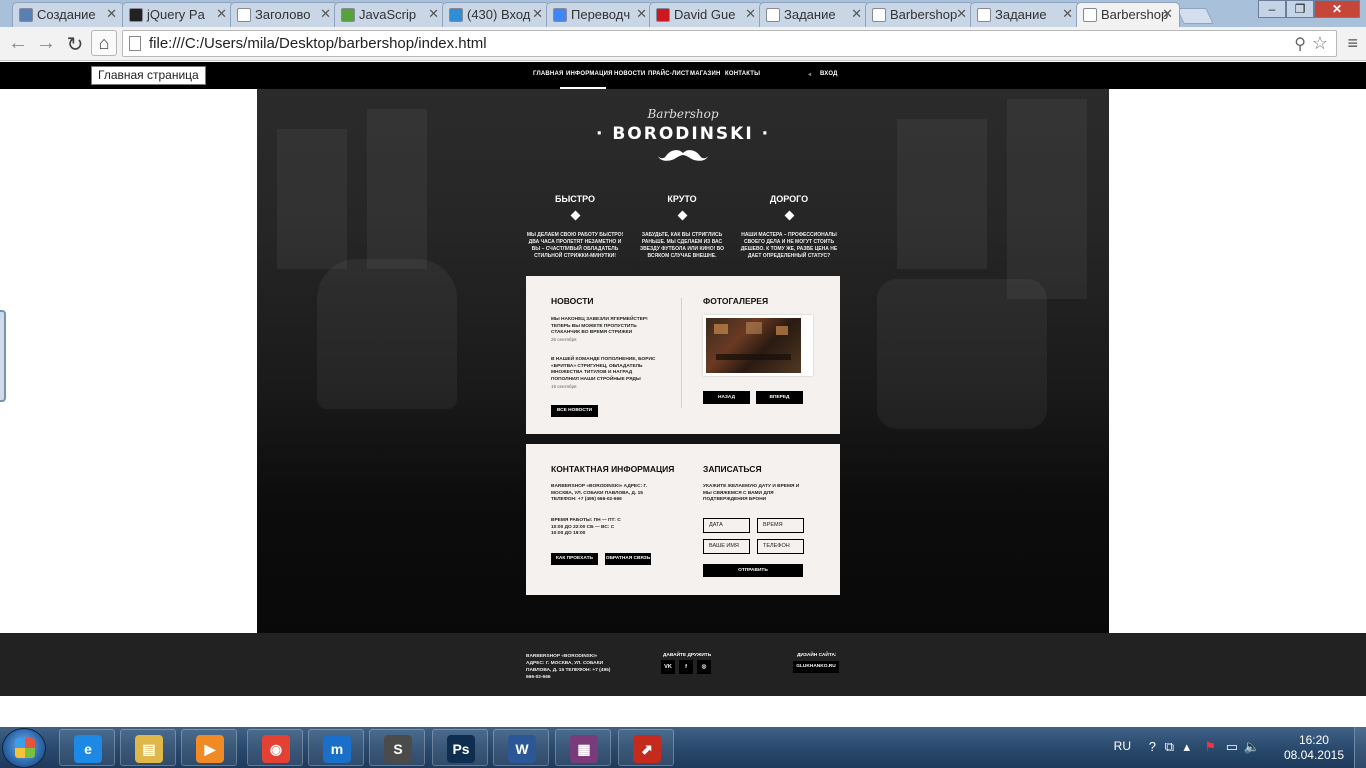 This screenshot has height=768, width=1366. I want to click on taskbar-app-word: W, so click(521, 747).